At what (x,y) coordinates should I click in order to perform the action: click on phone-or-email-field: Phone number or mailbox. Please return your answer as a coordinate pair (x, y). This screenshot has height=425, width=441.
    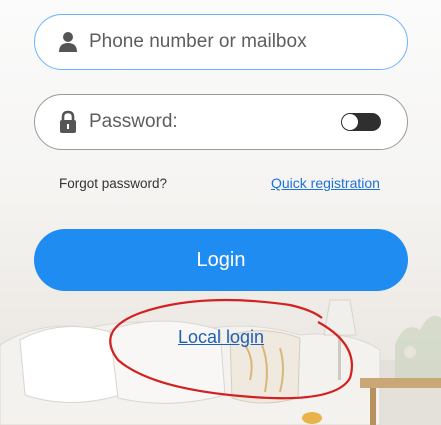
    Looking at the image, I should click on (221, 42).